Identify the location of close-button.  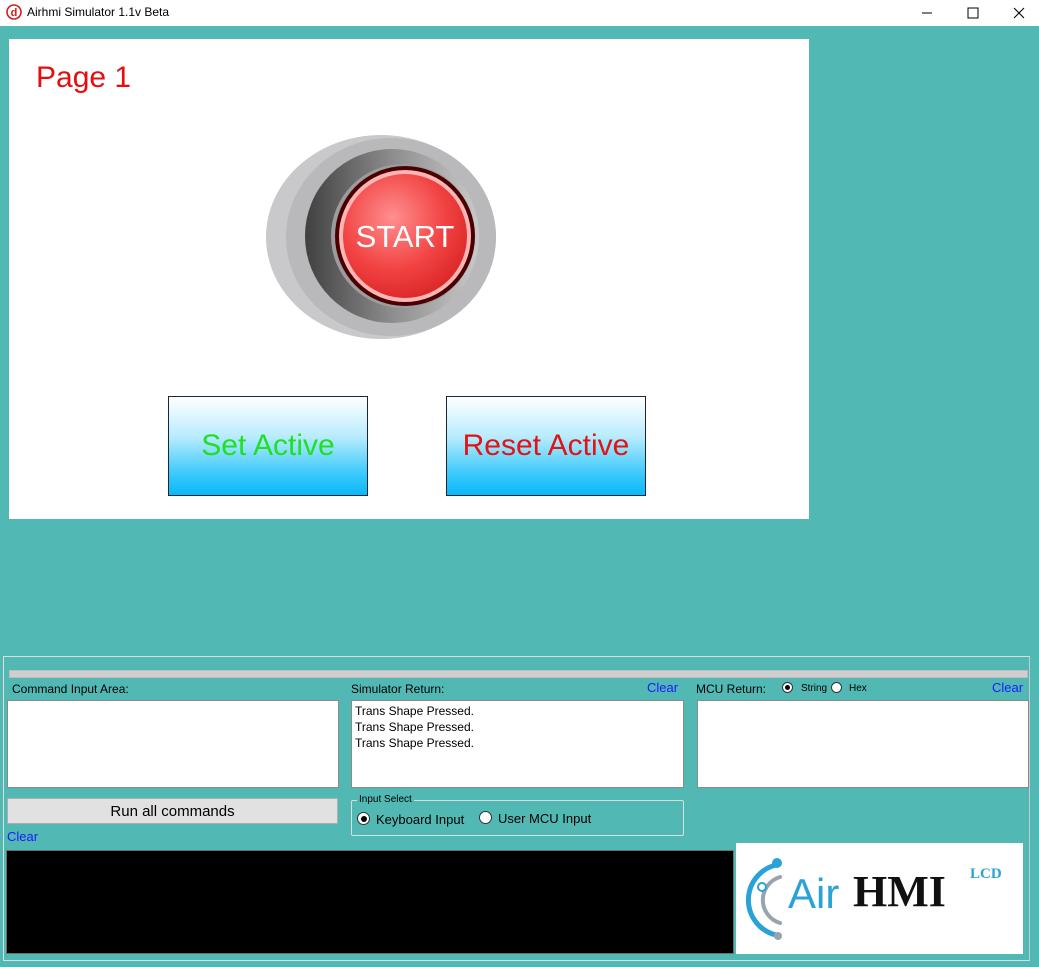
(1017, 13).